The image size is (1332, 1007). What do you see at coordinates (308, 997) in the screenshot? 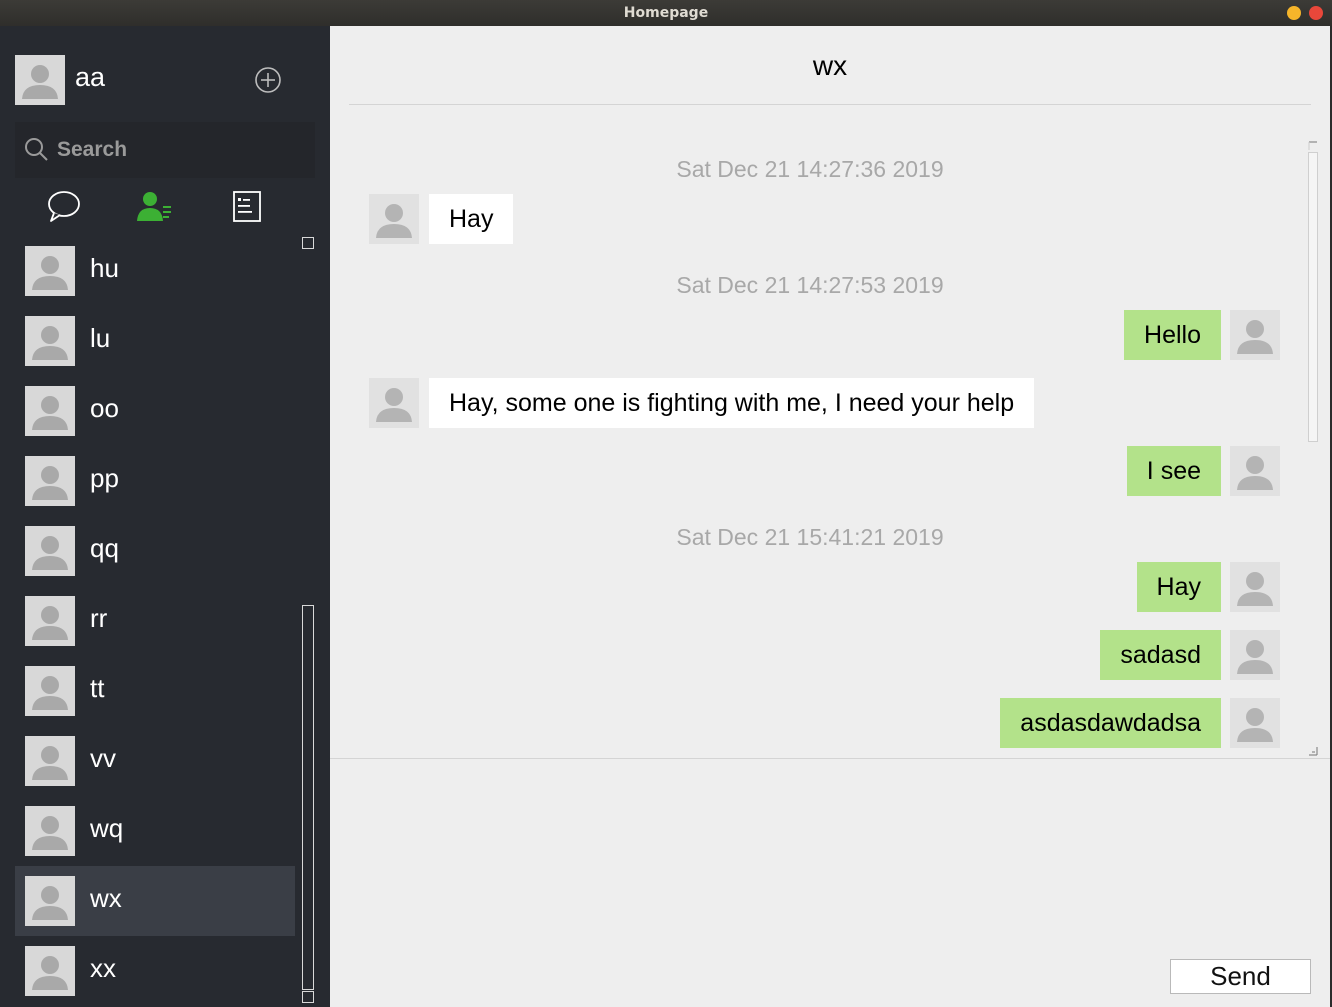
I see `scroll-down-button` at bounding box center [308, 997].